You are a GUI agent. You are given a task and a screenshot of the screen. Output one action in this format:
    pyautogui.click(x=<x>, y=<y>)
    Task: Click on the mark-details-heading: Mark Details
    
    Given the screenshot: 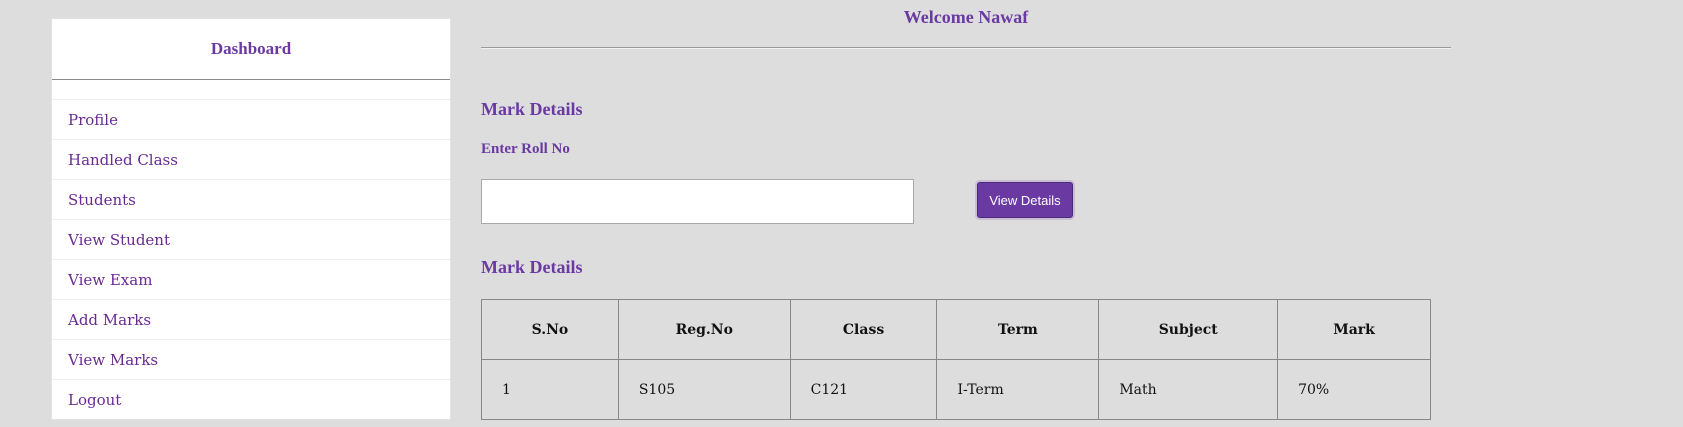 What is the action you would take?
    pyautogui.click(x=532, y=109)
    